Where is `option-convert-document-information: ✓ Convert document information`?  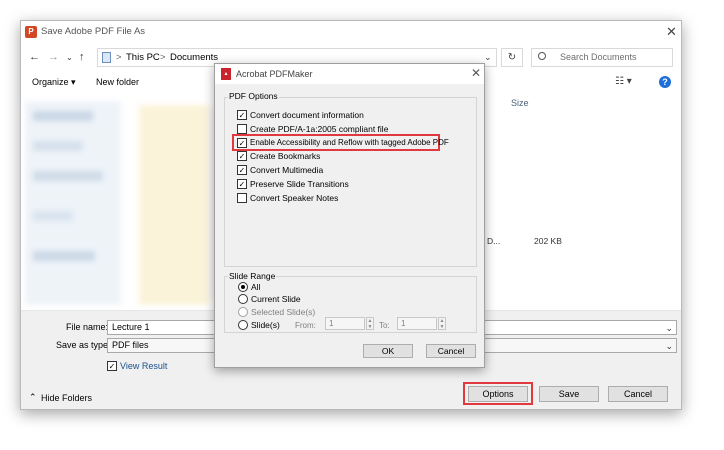
option-convert-document-information: ✓ Convert document information is located at coordinates (352, 115).